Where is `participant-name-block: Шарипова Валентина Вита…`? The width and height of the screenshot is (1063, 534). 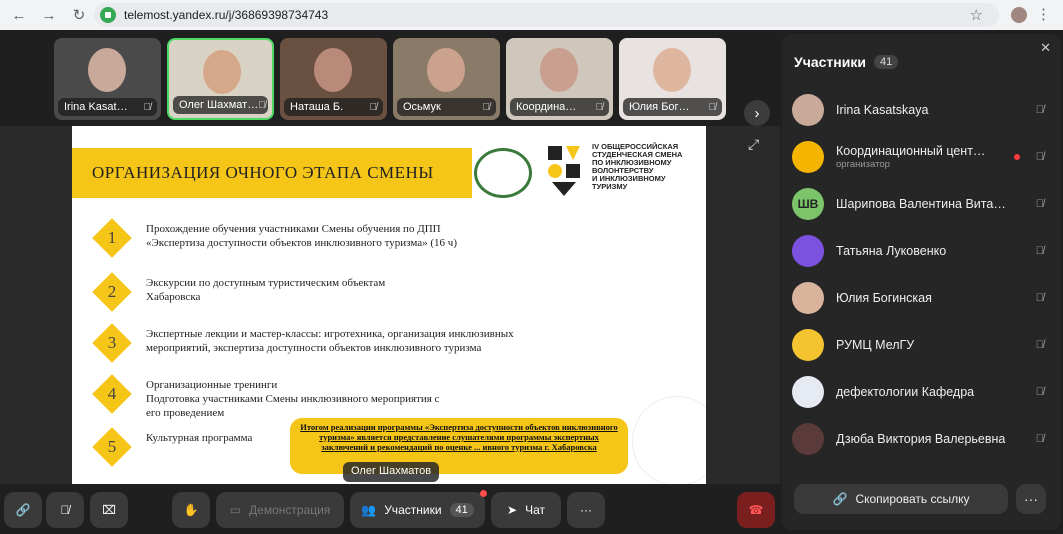
participant-name-block: Шарипова Валентина Вита… is located at coordinates (922, 204).